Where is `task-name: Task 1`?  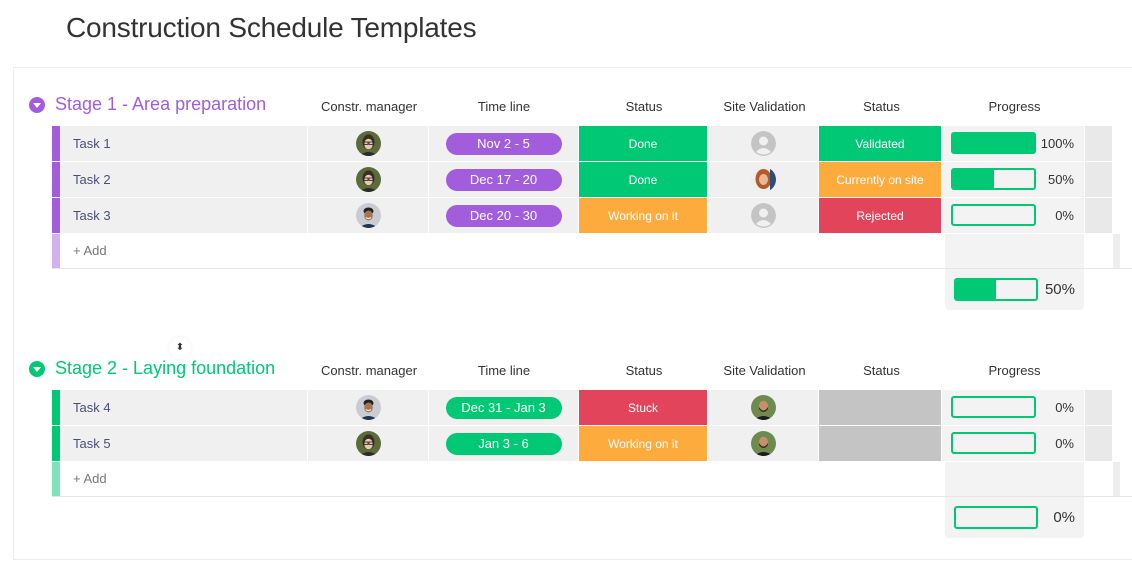 task-name: Task 1 is located at coordinates (184, 143).